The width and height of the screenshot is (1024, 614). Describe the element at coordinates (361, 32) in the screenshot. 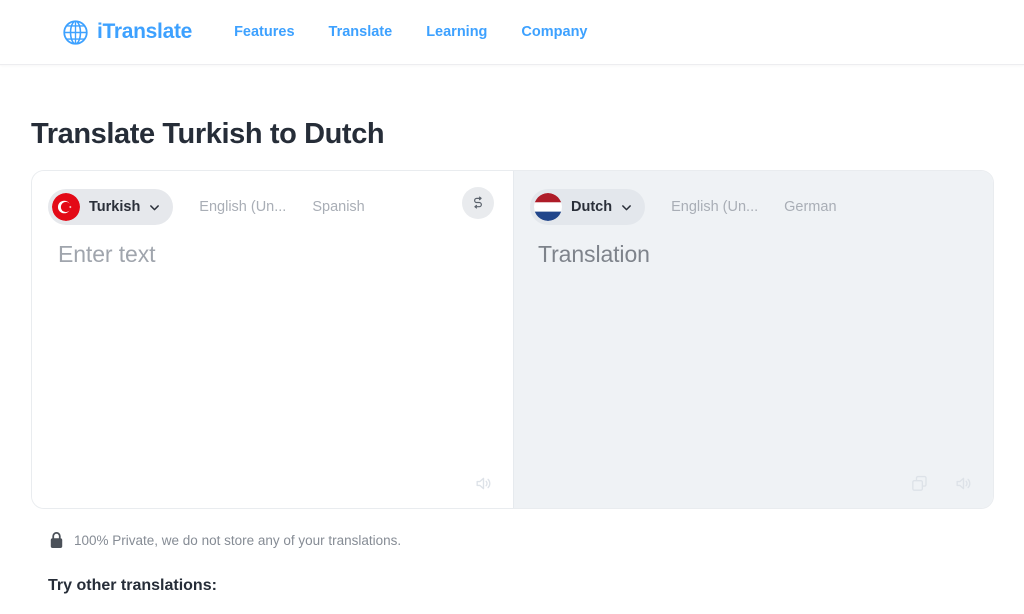

I see `nav-link-translate: Translate` at that location.